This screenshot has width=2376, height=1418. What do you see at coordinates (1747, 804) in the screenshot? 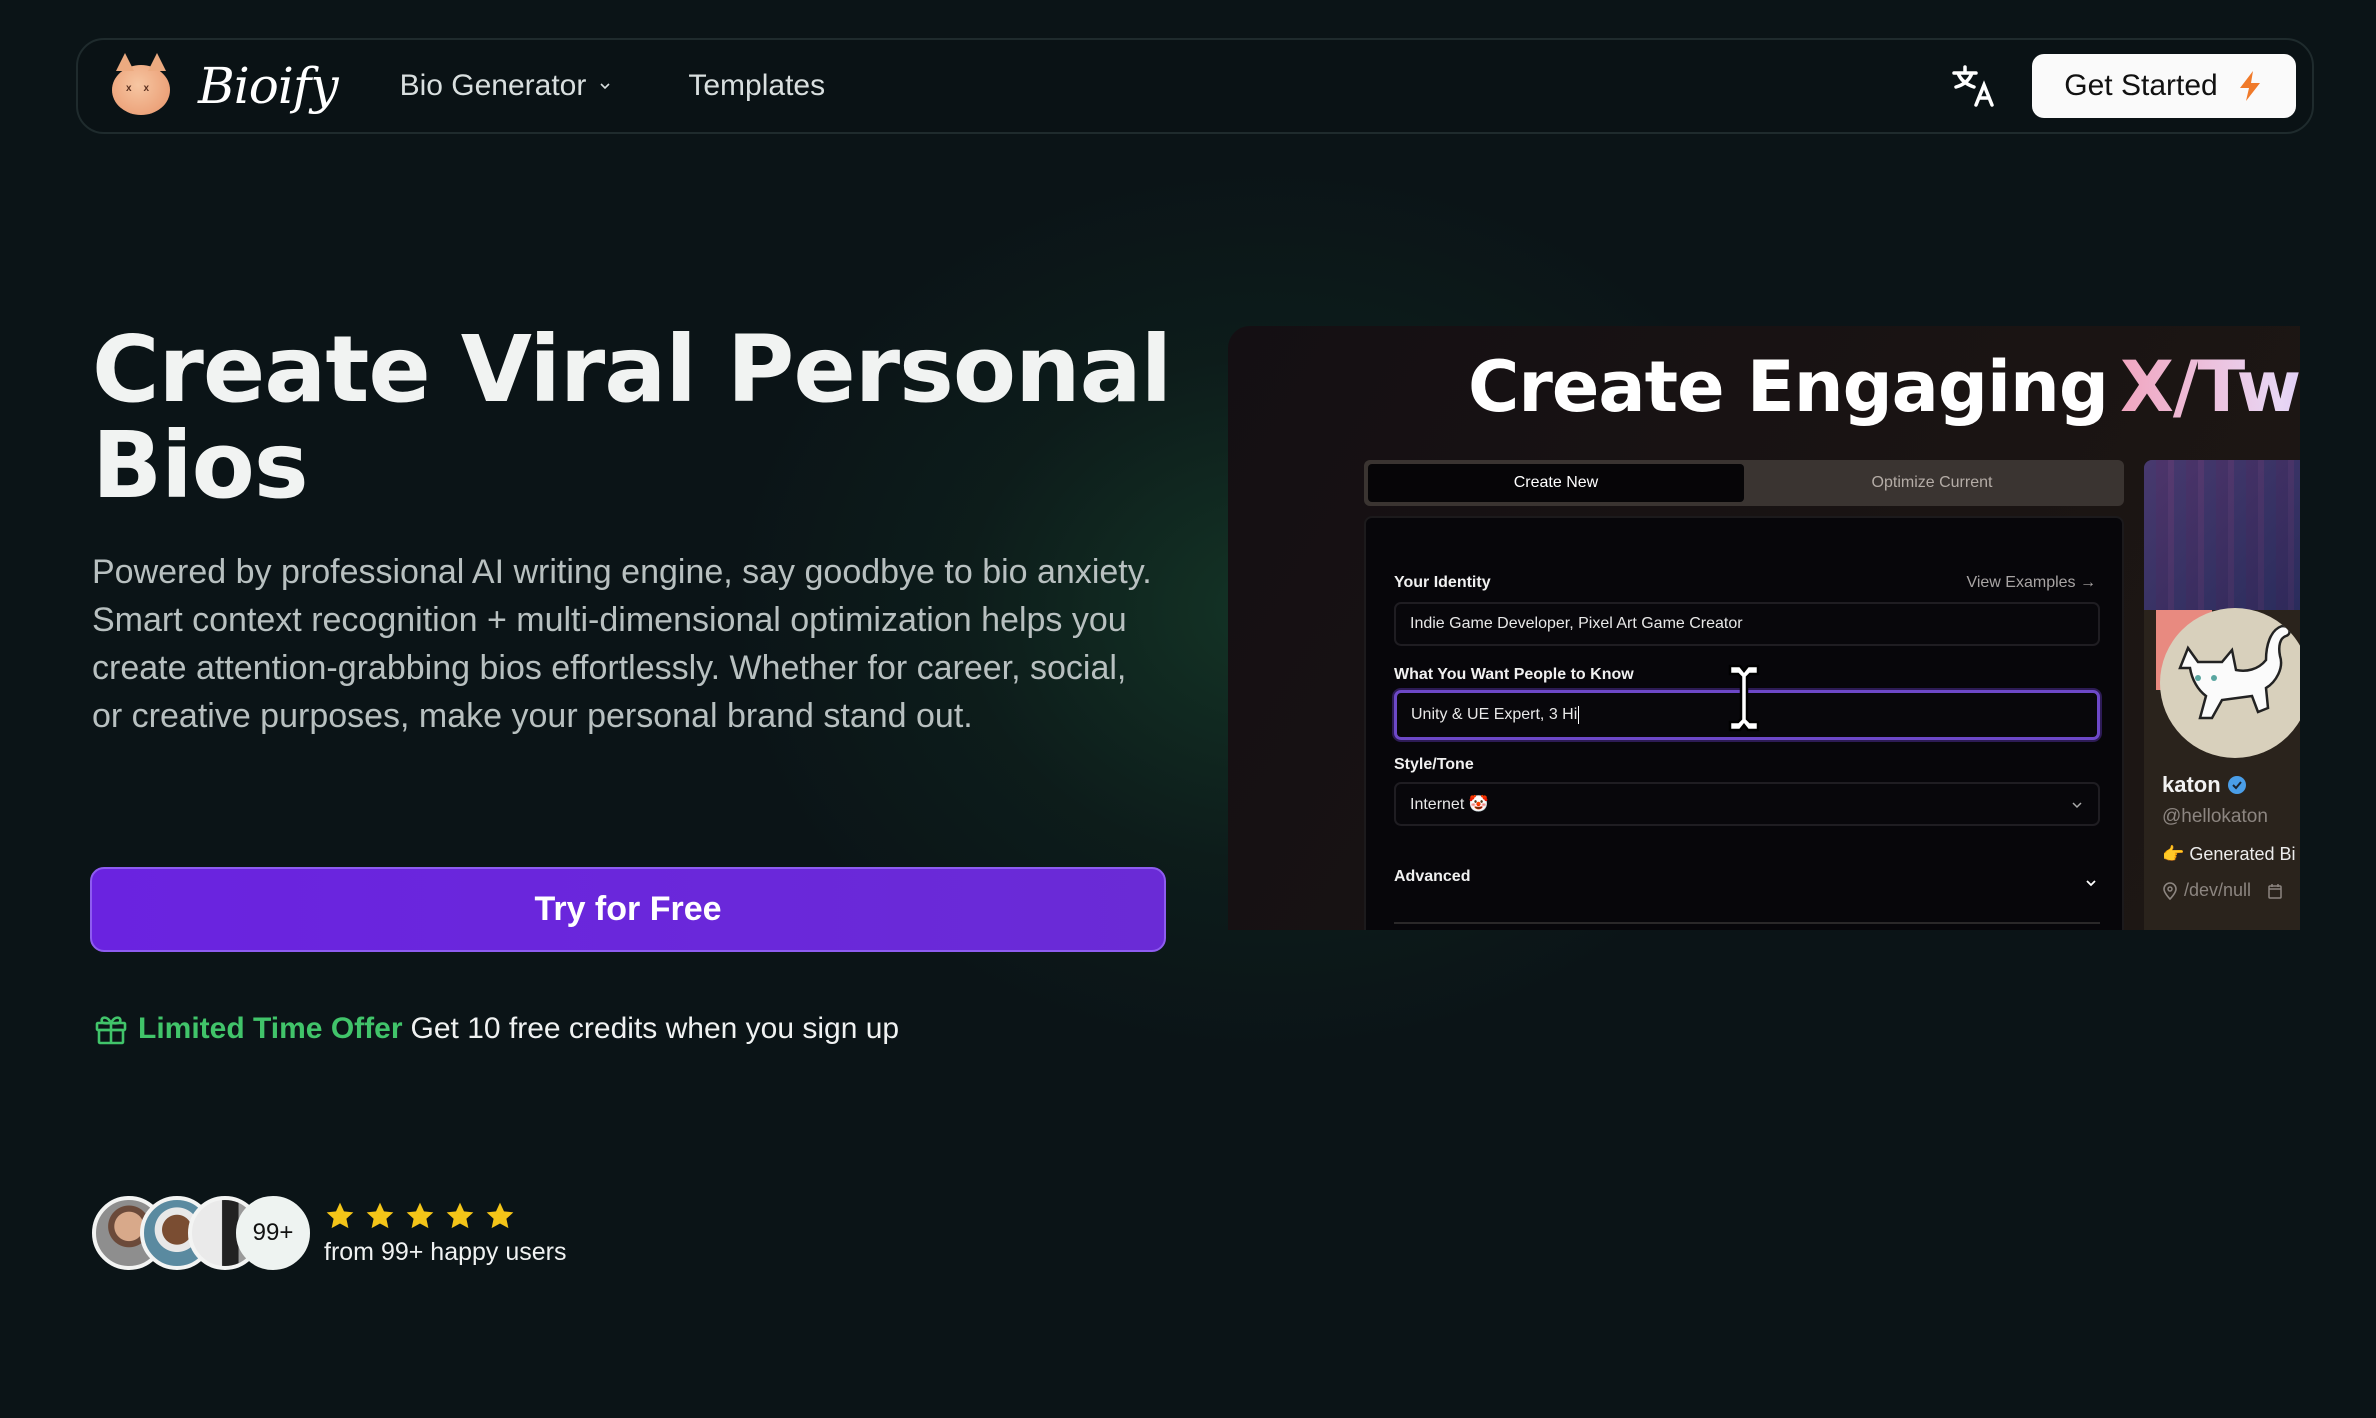
I see `style-select: Internet 🤡` at bounding box center [1747, 804].